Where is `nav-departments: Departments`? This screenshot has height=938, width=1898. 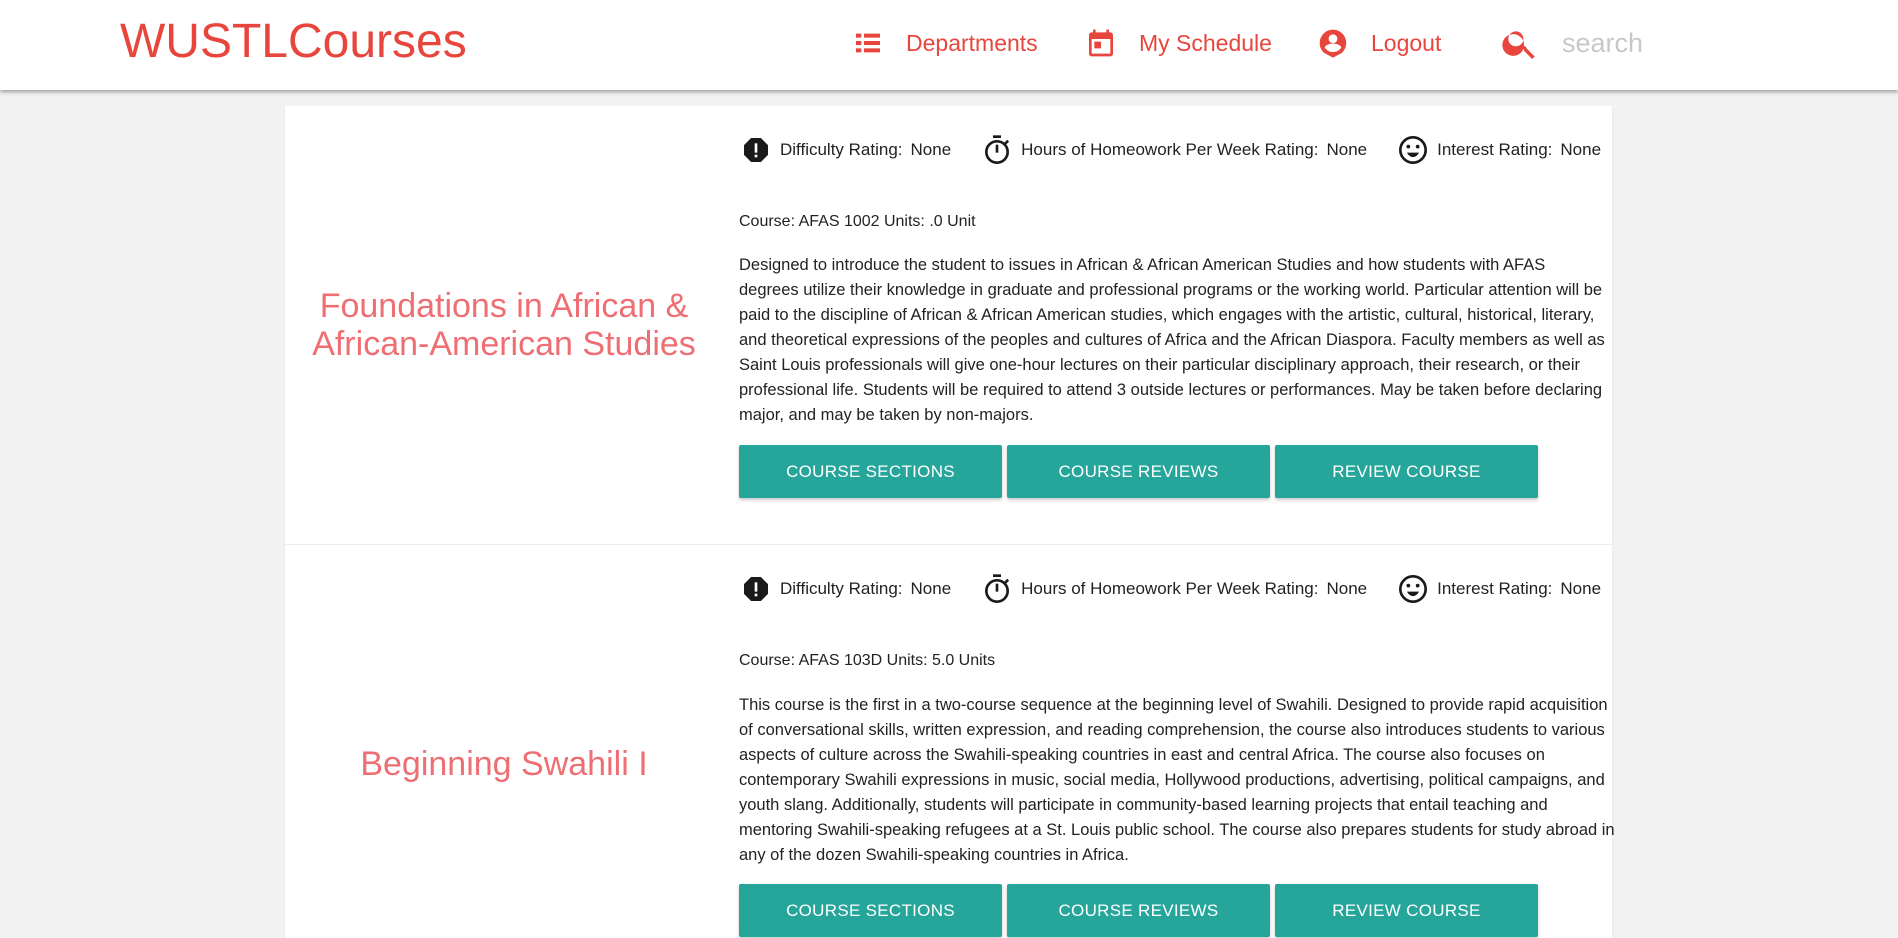 nav-departments: Departments is located at coordinates (945, 43).